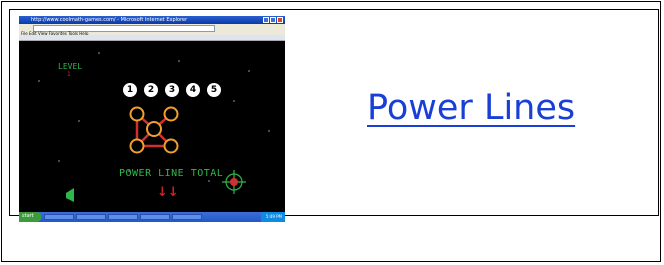  I want to click on taskbar-items, so click(123, 217).